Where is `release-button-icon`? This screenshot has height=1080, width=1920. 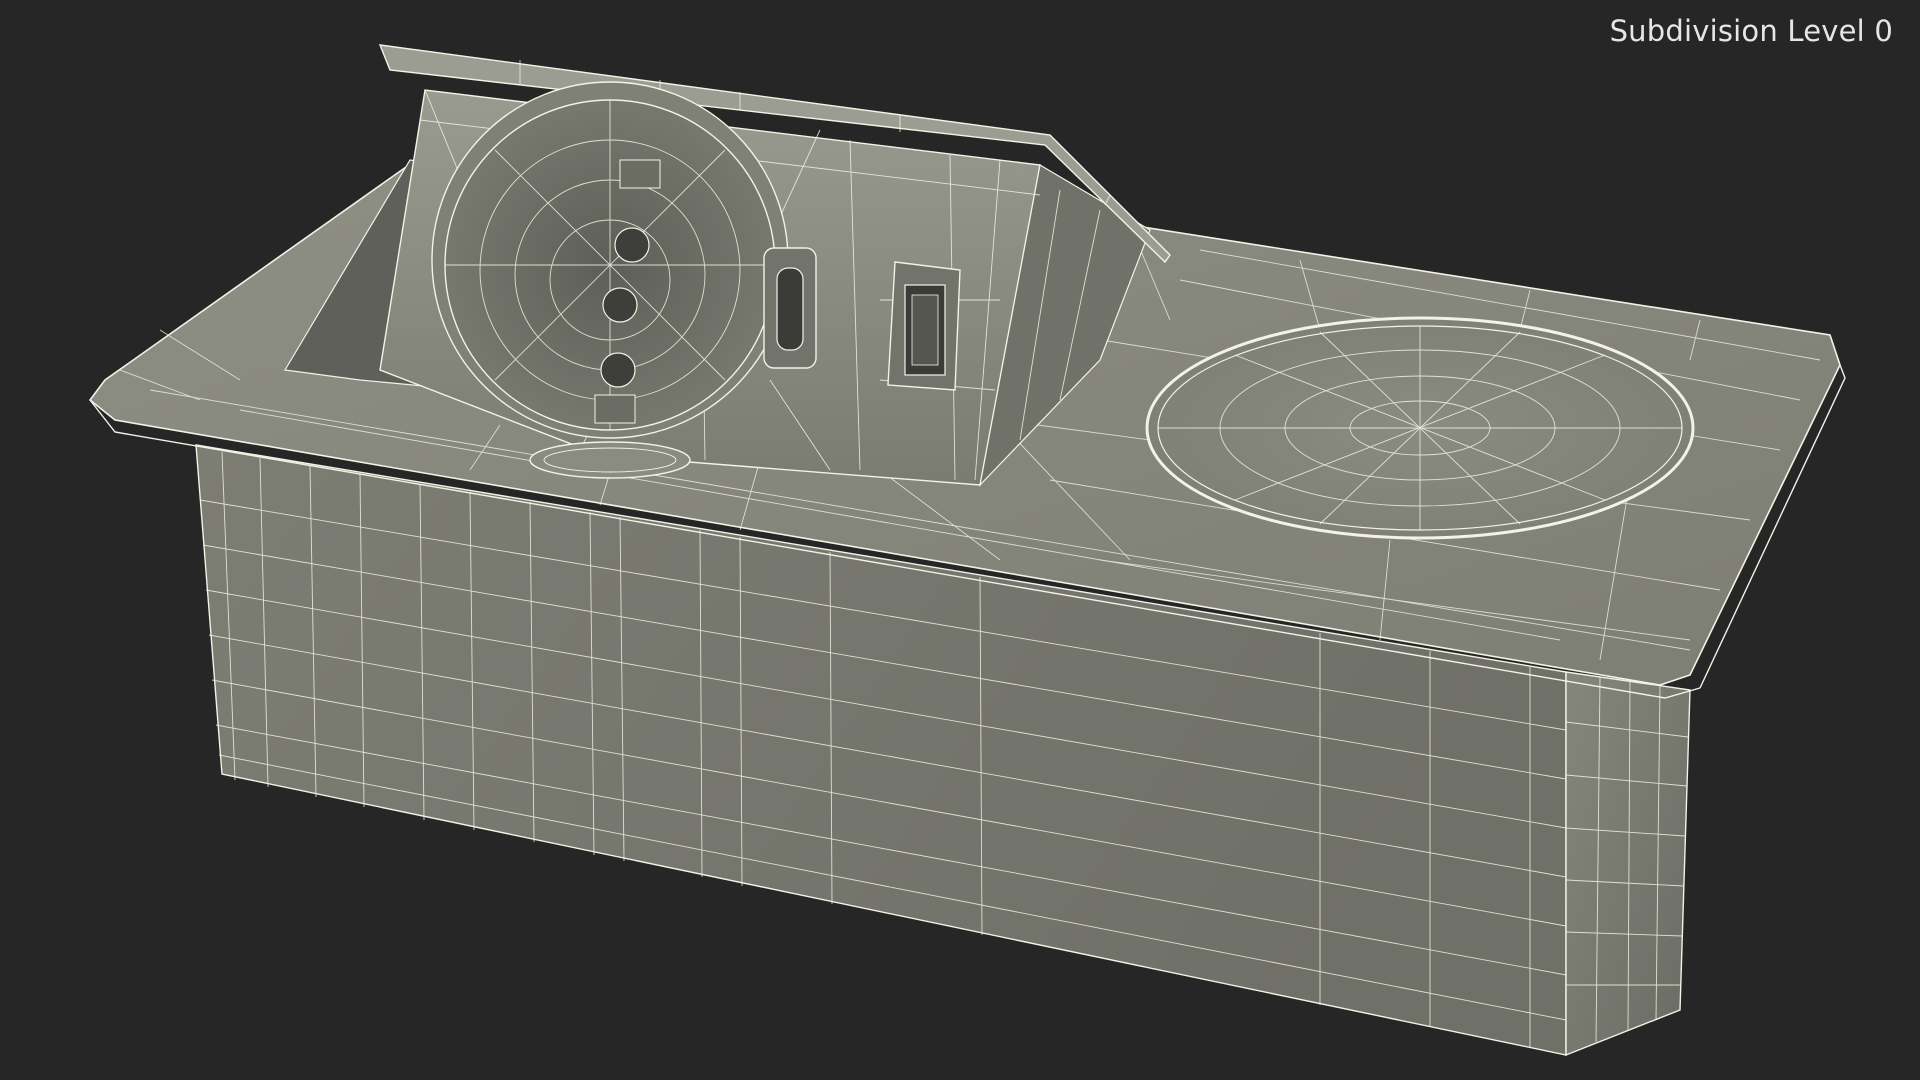
release-button-icon is located at coordinates (610, 460).